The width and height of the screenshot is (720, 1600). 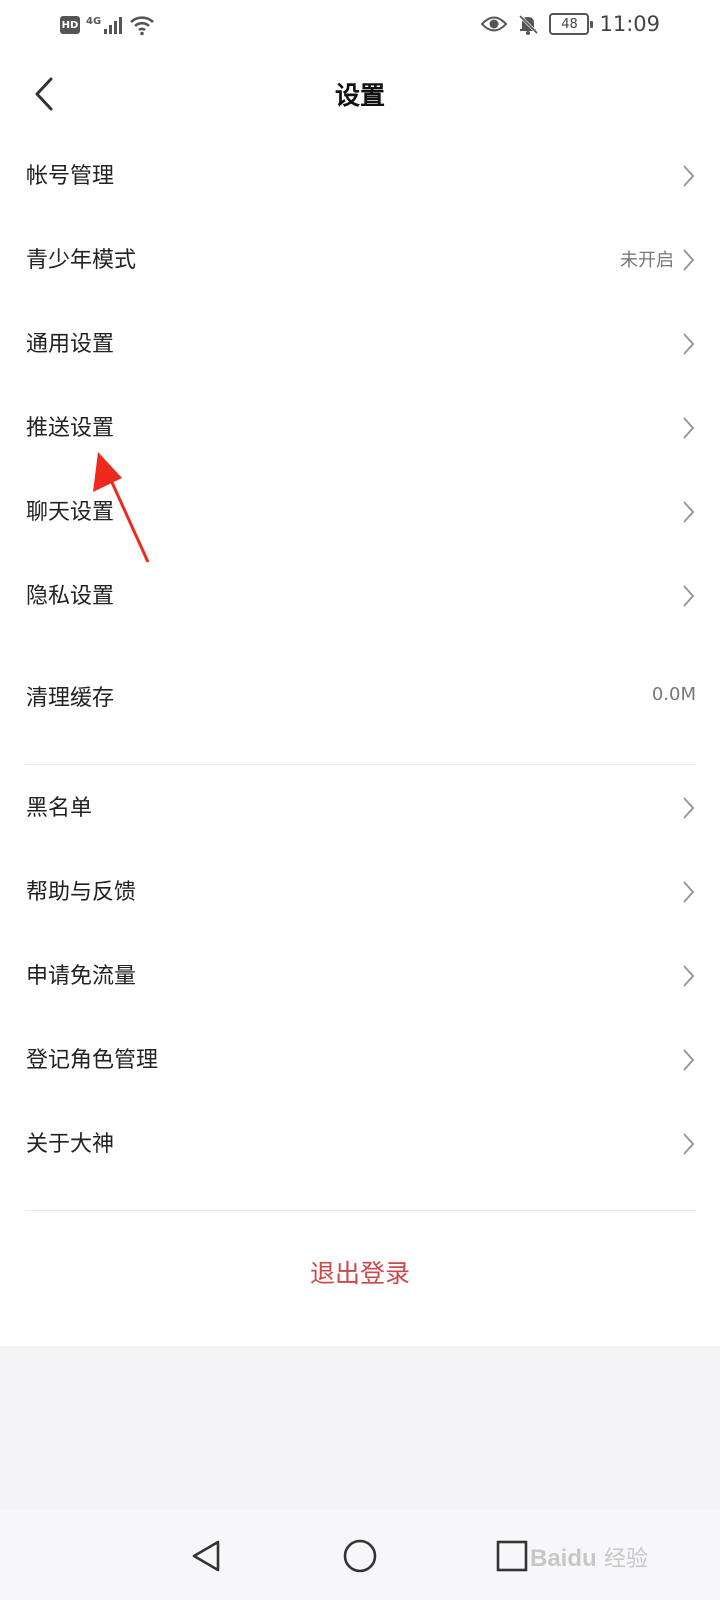 I want to click on system-home-button, so click(x=360, y=1556).